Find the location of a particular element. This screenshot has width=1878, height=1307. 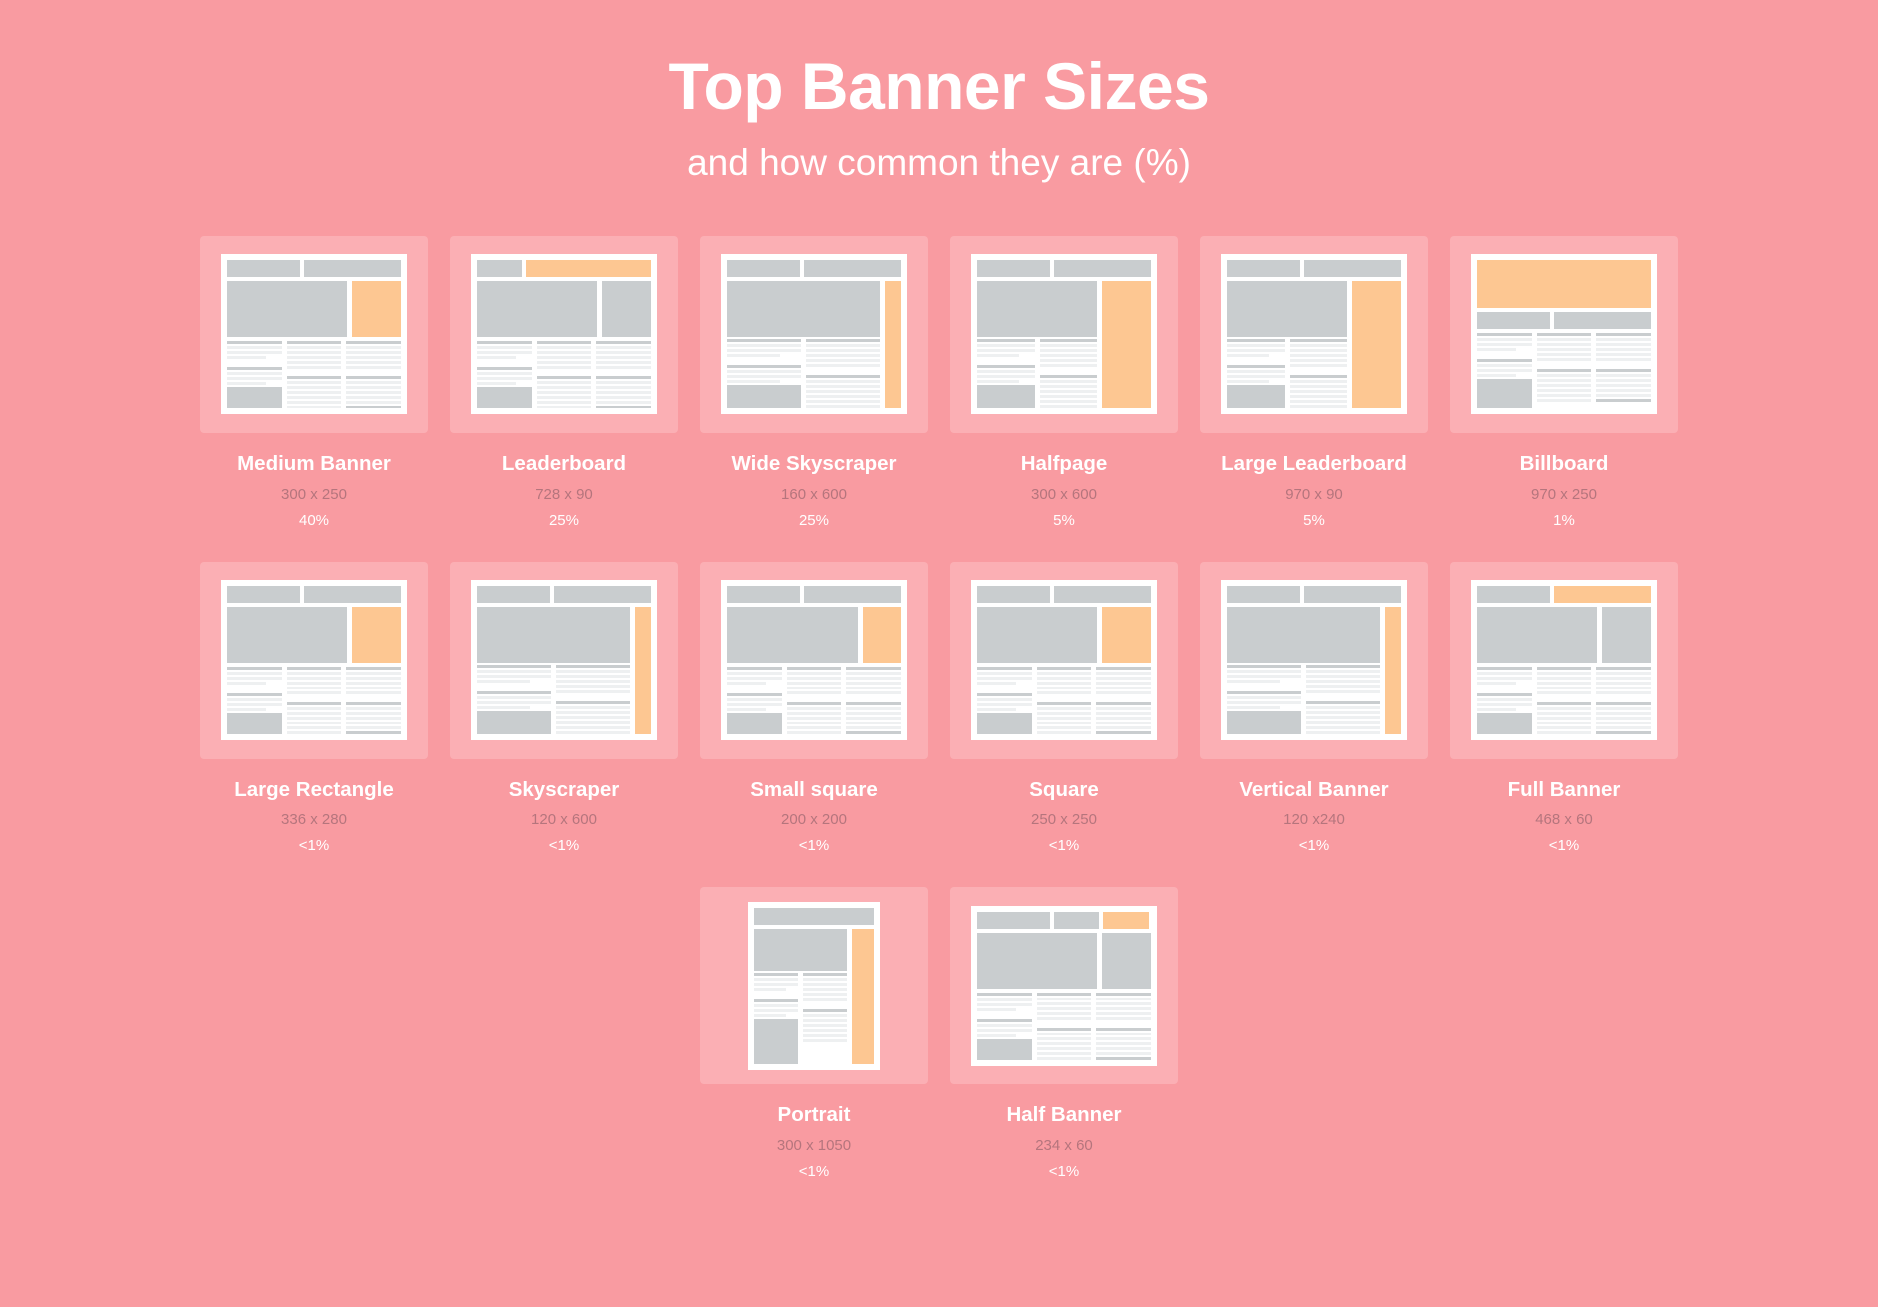

banner-cell: Leaderboard 728 x 90 25% is located at coordinates (564, 382).